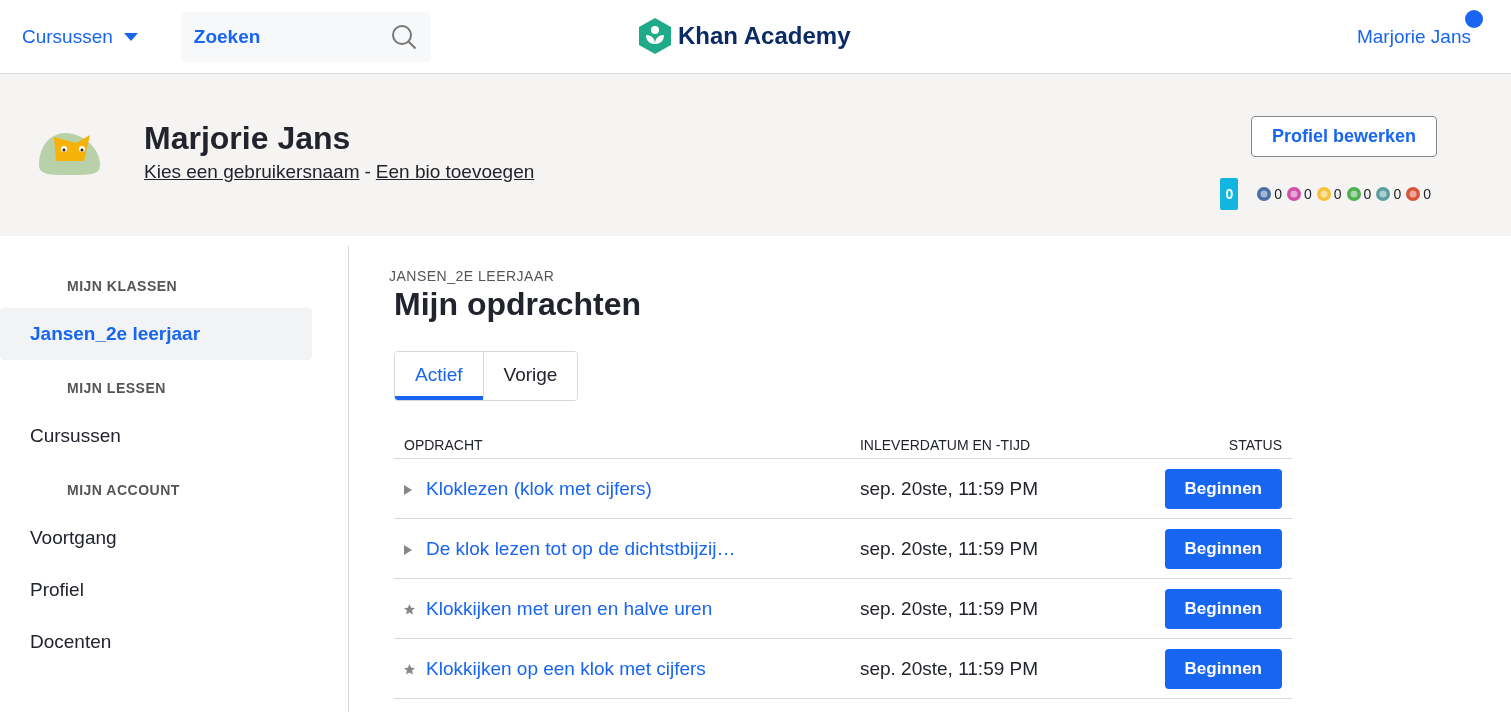 The image size is (1511, 712). Describe the element at coordinates (1343, 136) in the screenshot. I see `edit-profile-button: Profiel bewerken` at that location.